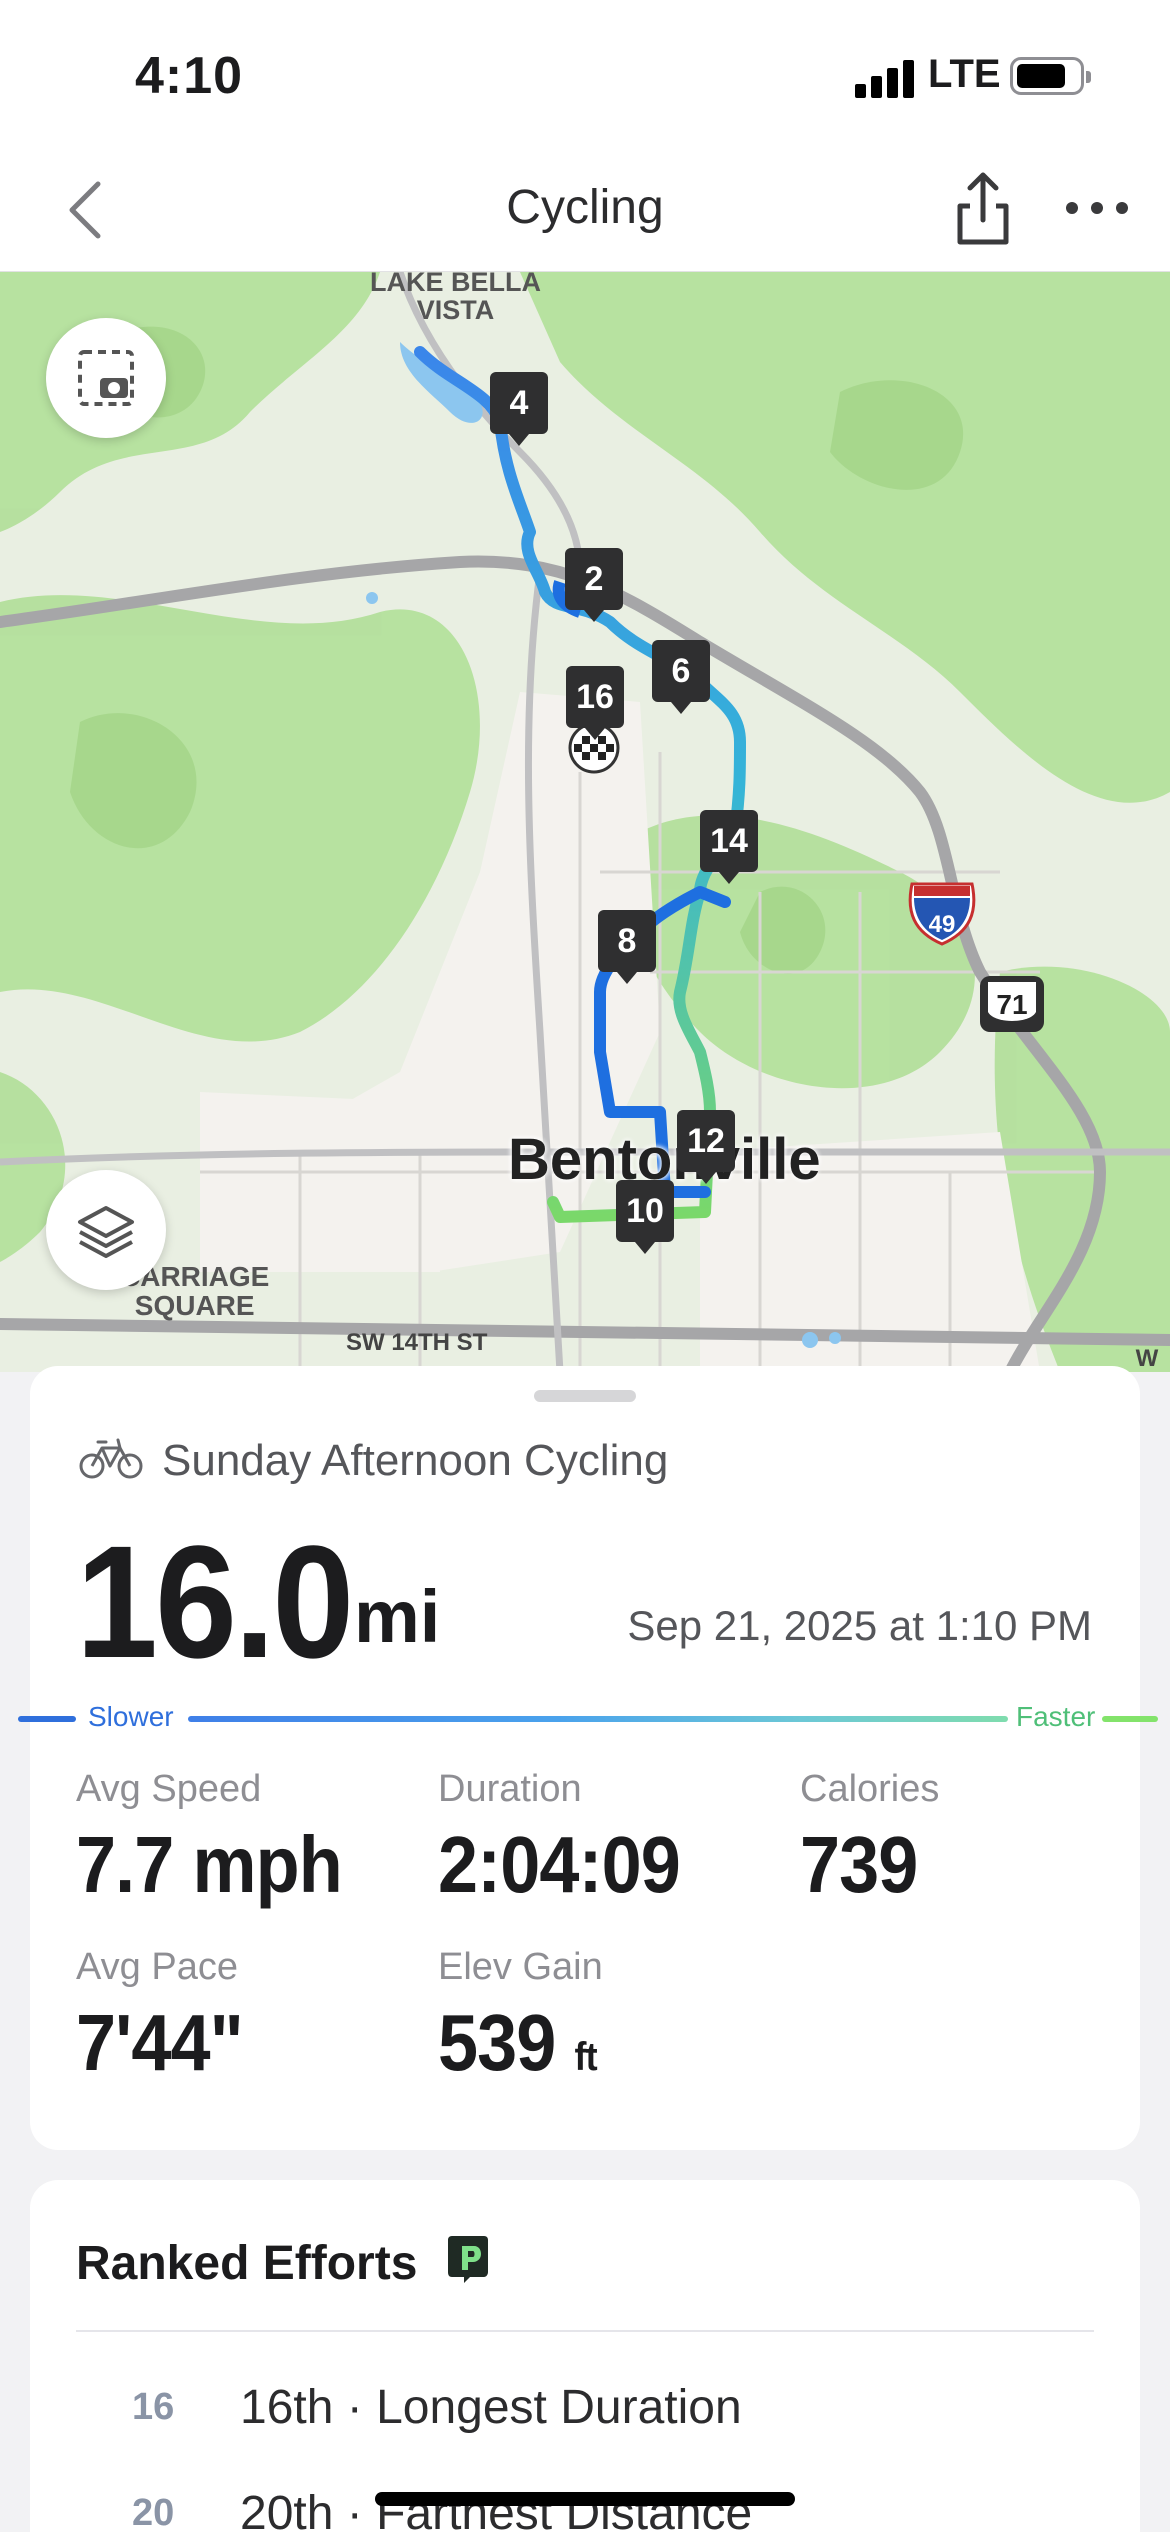  I want to click on nav-bar: Cycling, so click(585, 211).